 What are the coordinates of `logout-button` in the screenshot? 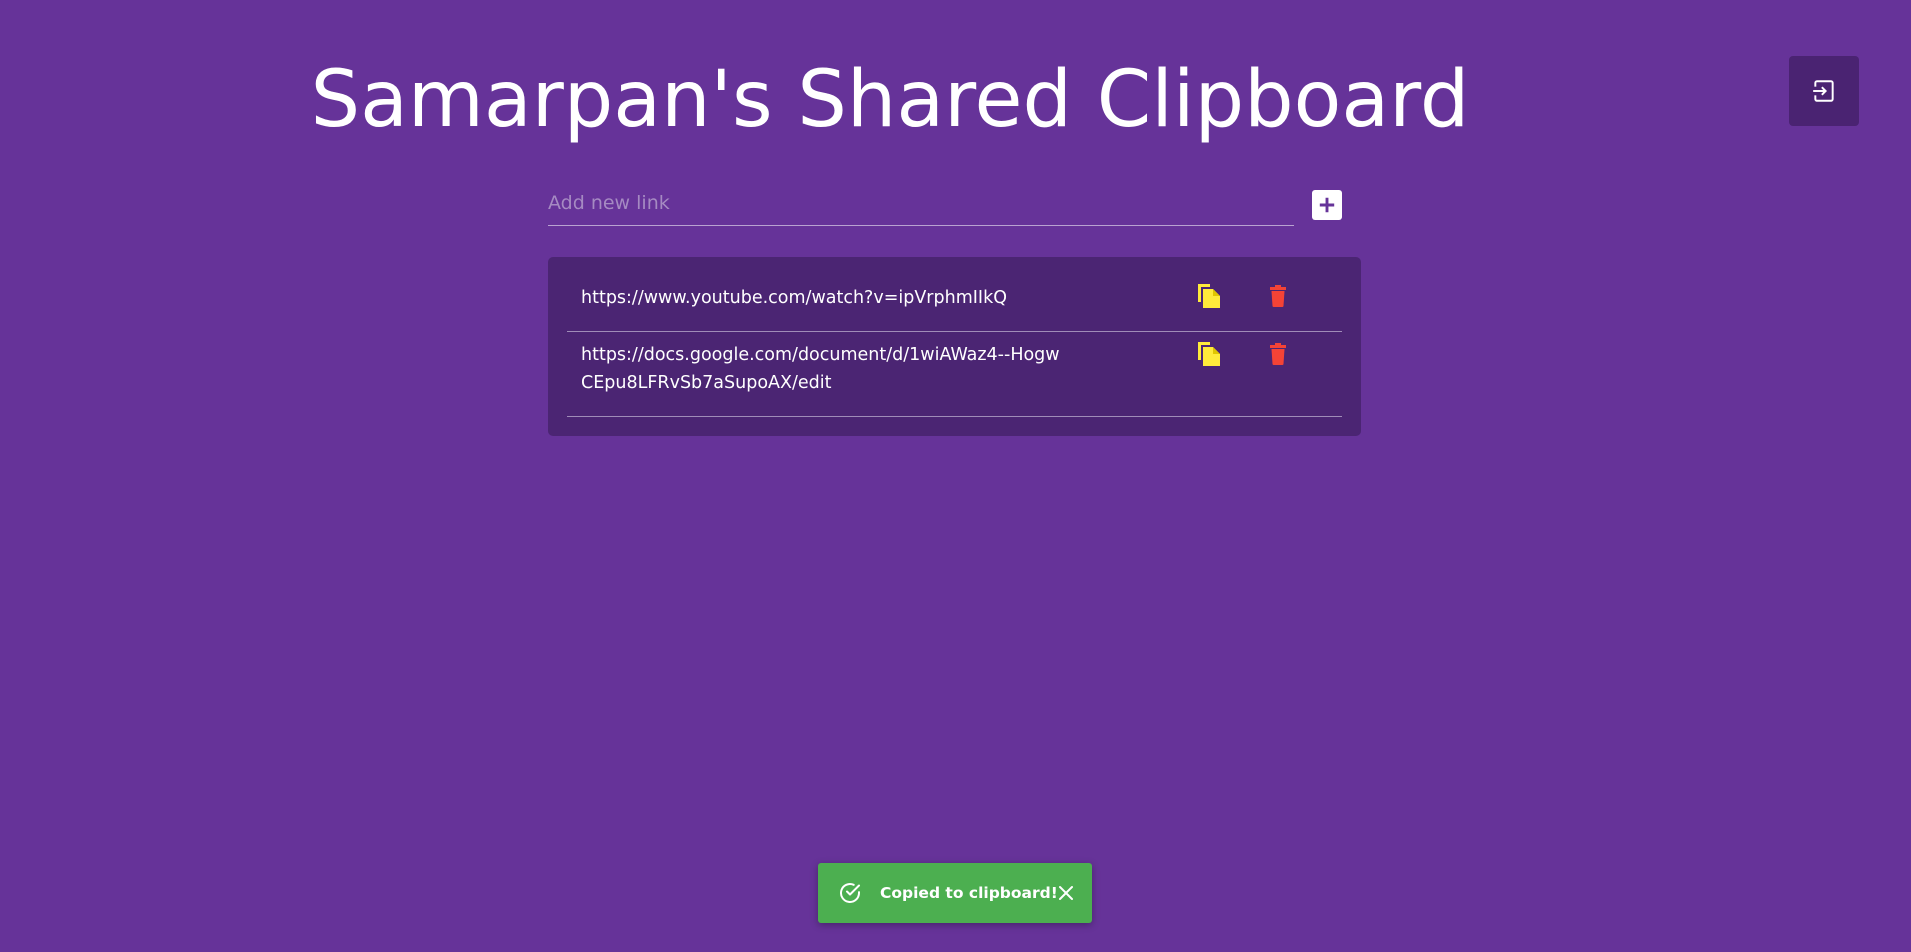 It's located at (1824, 91).